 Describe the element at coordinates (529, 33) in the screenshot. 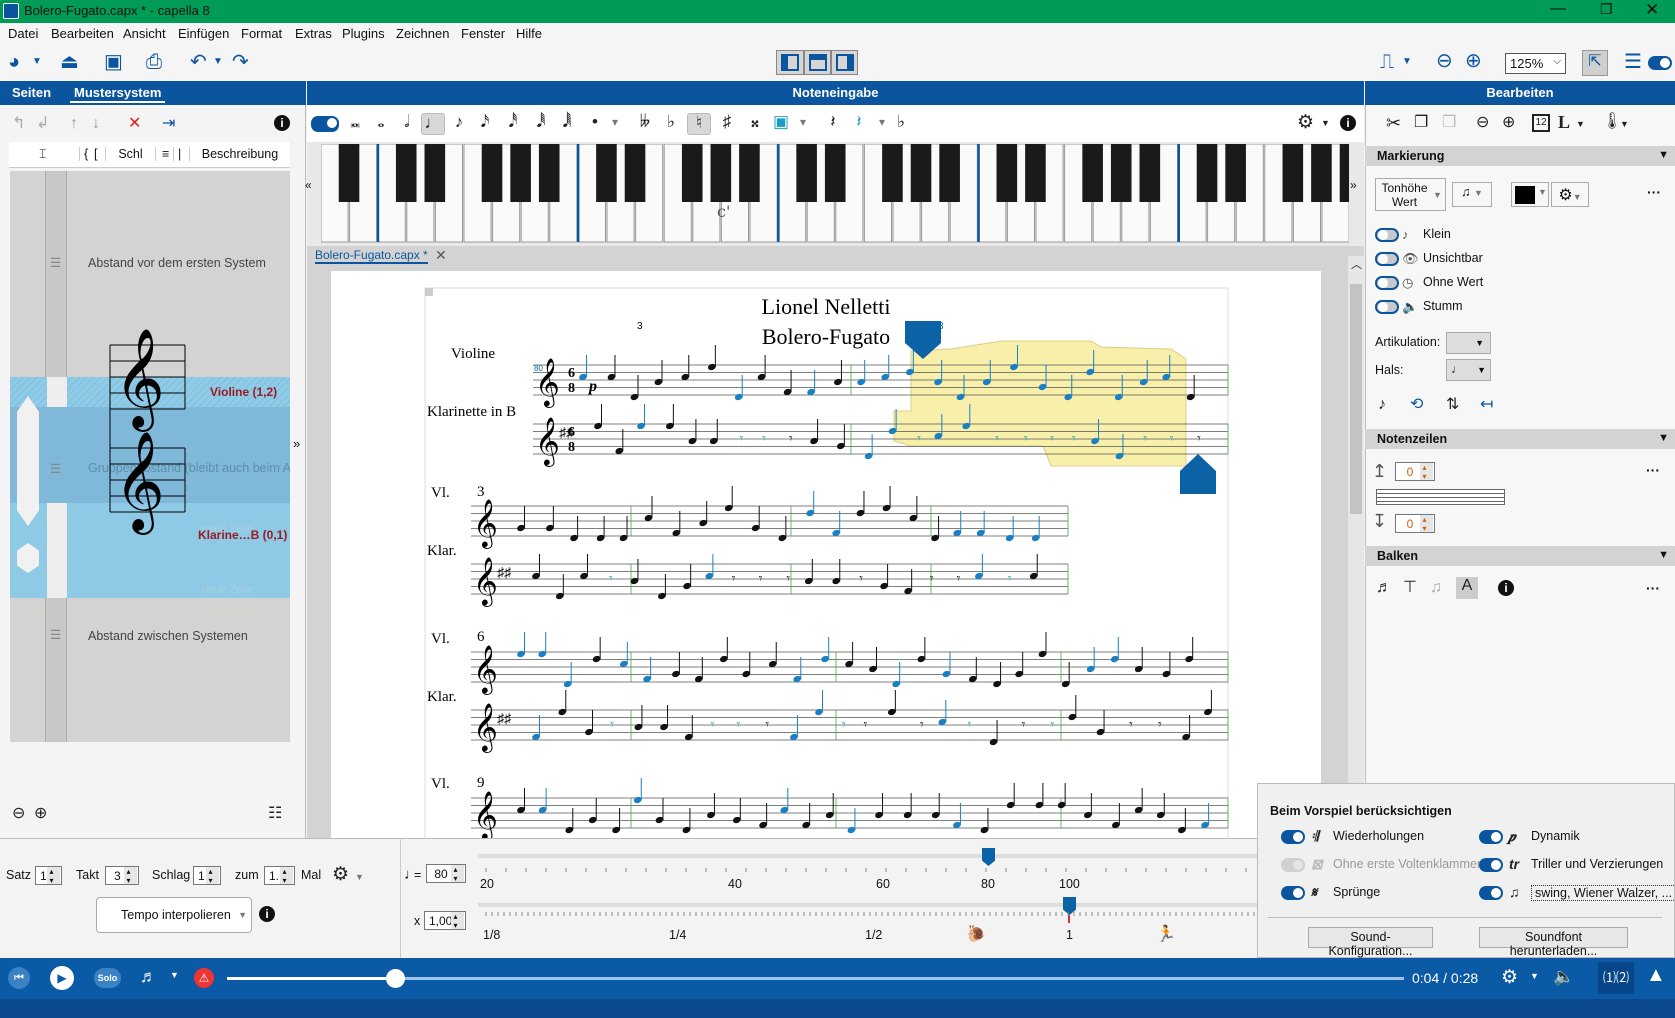

I see `menu-hilfe: Hilfe` at that location.